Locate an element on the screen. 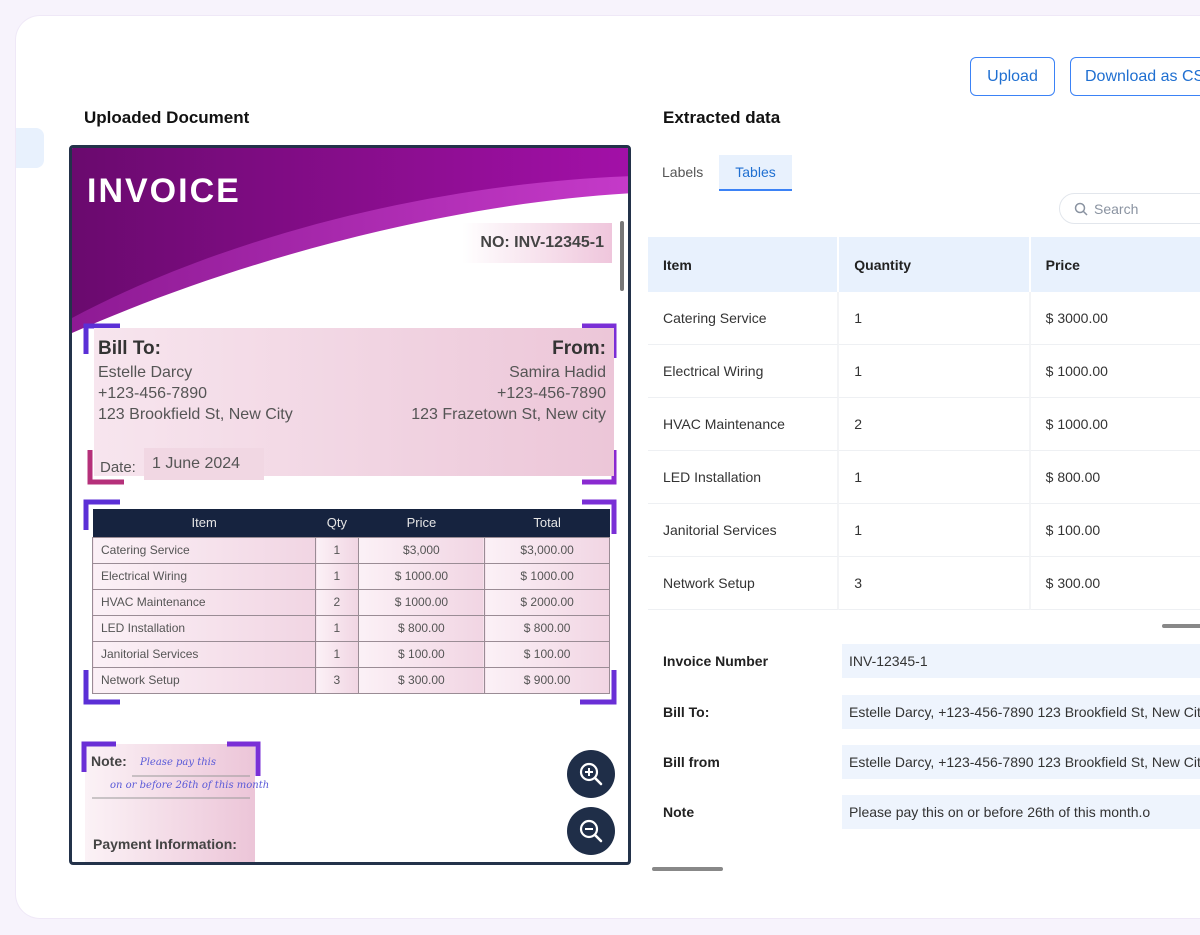 The width and height of the screenshot is (1200, 935). extracted-data-heading: Extracted data is located at coordinates (722, 117).